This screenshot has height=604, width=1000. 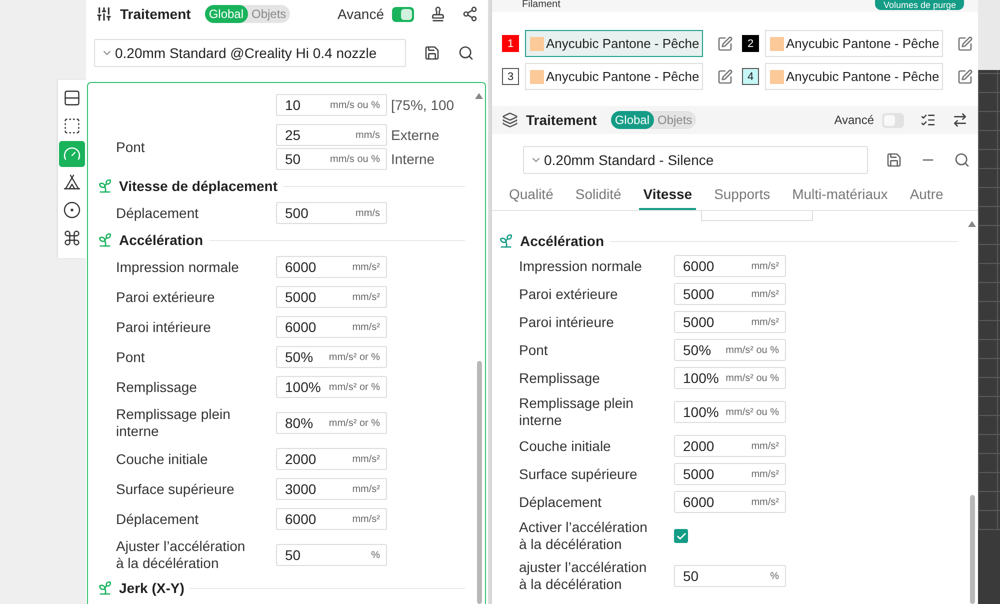 I want to click on setting-label: ajuster l’accélération à la décélération, so click(x=583, y=576).